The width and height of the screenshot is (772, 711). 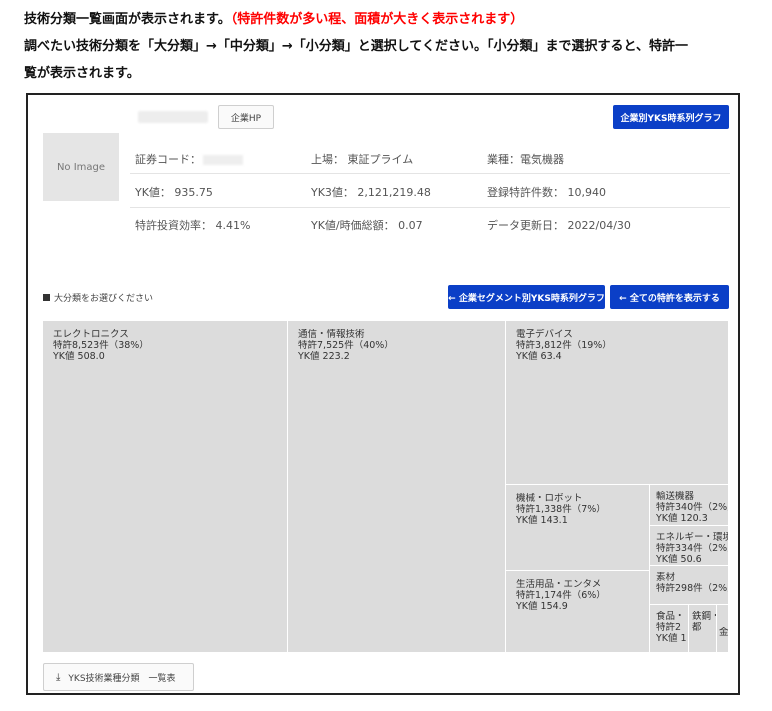 I want to click on data-updated-date: データ更新日： 2022/04/30, so click(x=559, y=225).